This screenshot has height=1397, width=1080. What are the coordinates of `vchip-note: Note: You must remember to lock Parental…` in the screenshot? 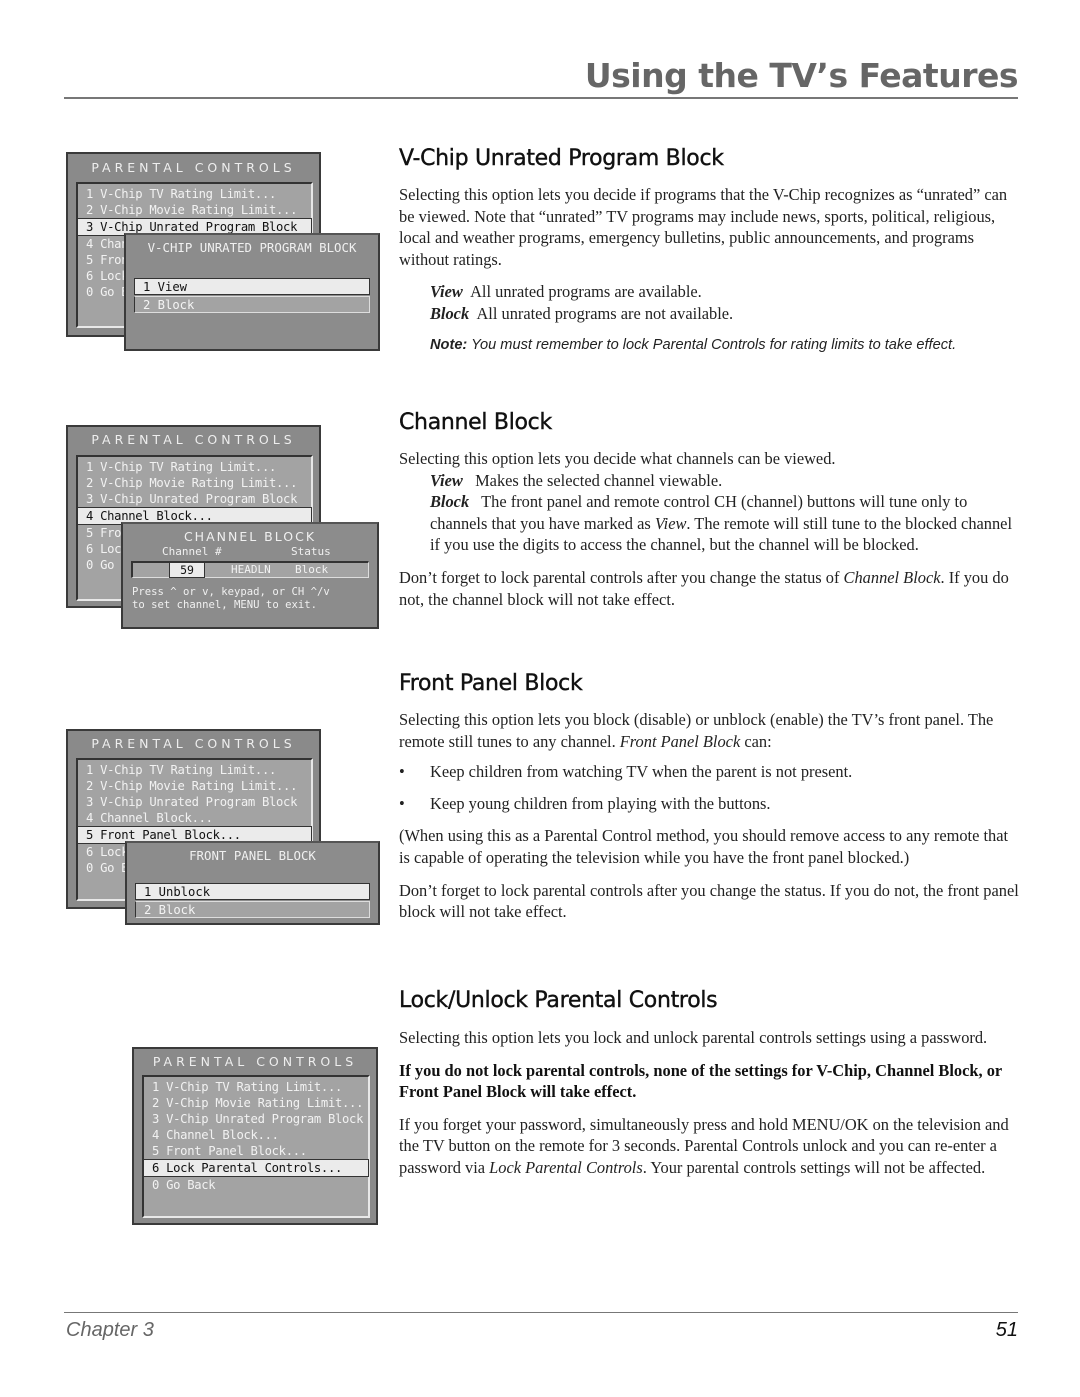 It's located at (709, 345).